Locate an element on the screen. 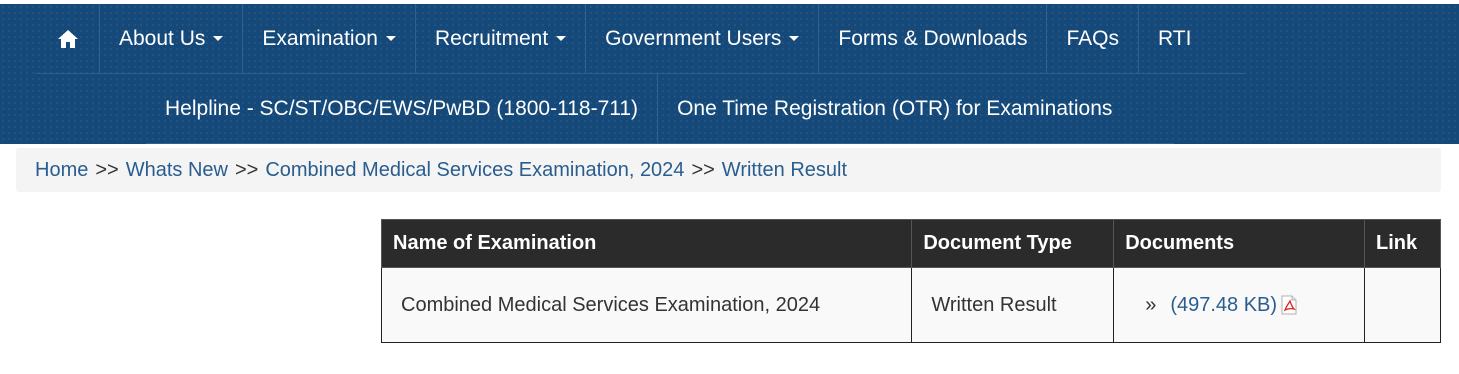  nav-government-users: Government Users is located at coordinates (703, 38).